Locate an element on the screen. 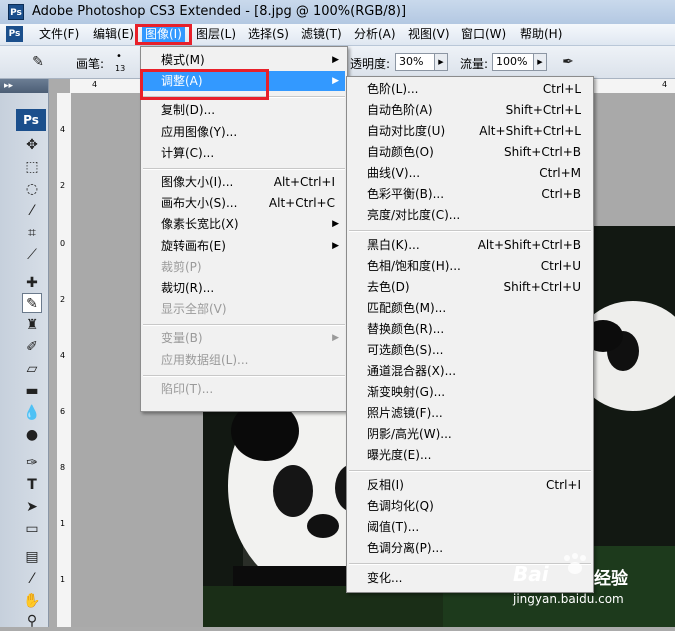 This screenshot has width=675, height=631. magic-wand-tool-icon: ⁄ is located at coordinates (32, 211).